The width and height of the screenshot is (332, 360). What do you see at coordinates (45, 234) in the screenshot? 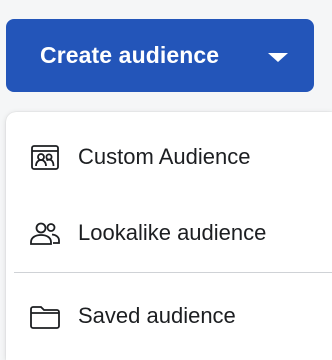
I see `people-icon` at bounding box center [45, 234].